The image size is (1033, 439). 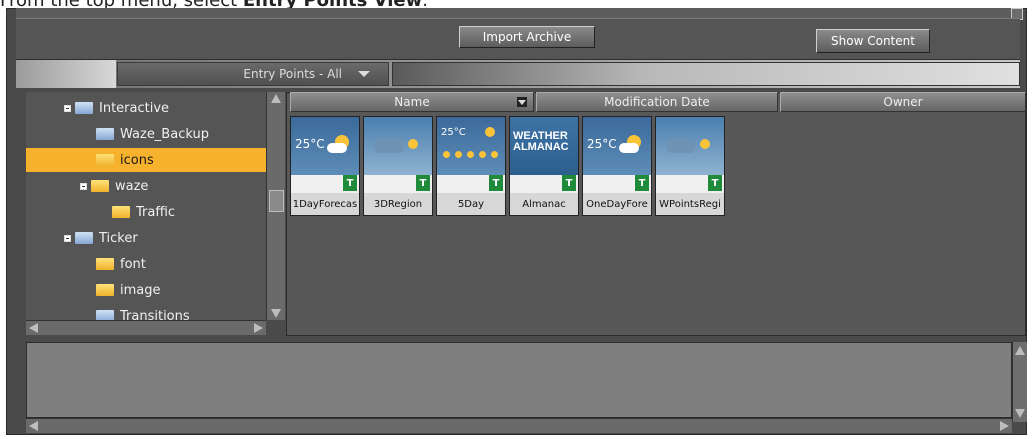 I want to click on tree-item-image: image, so click(x=146, y=290).